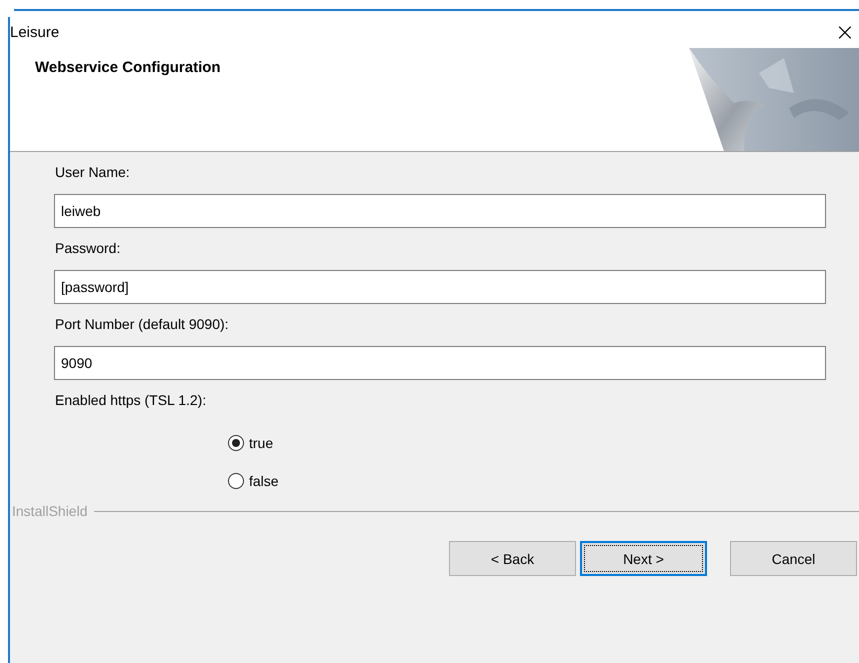  What do you see at coordinates (264, 481) in the screenshot?
I see `radio-label: false` at bounding box center [264, 481].